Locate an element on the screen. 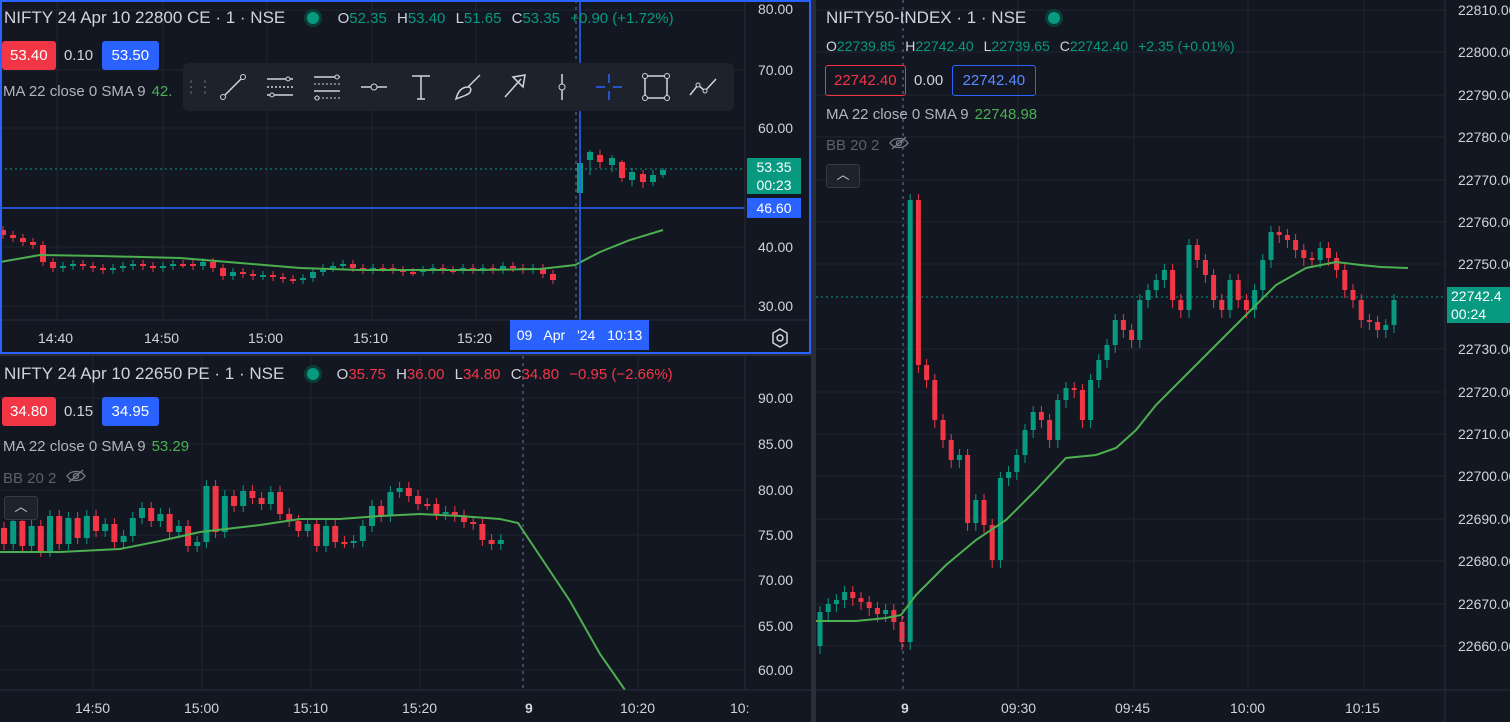 The image size is (1510, 722). settings-gear-icon is located at coordinates (780, 338).